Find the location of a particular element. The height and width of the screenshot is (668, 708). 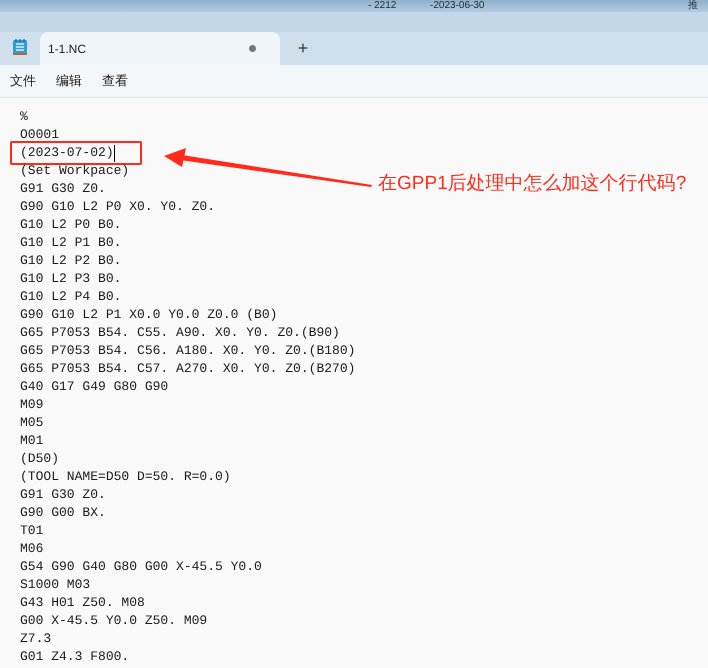

code-line: G90 G10 L2 P1 X0.0 Y0.0 Z0.0 (B0) is located at coordinates (149, 315).